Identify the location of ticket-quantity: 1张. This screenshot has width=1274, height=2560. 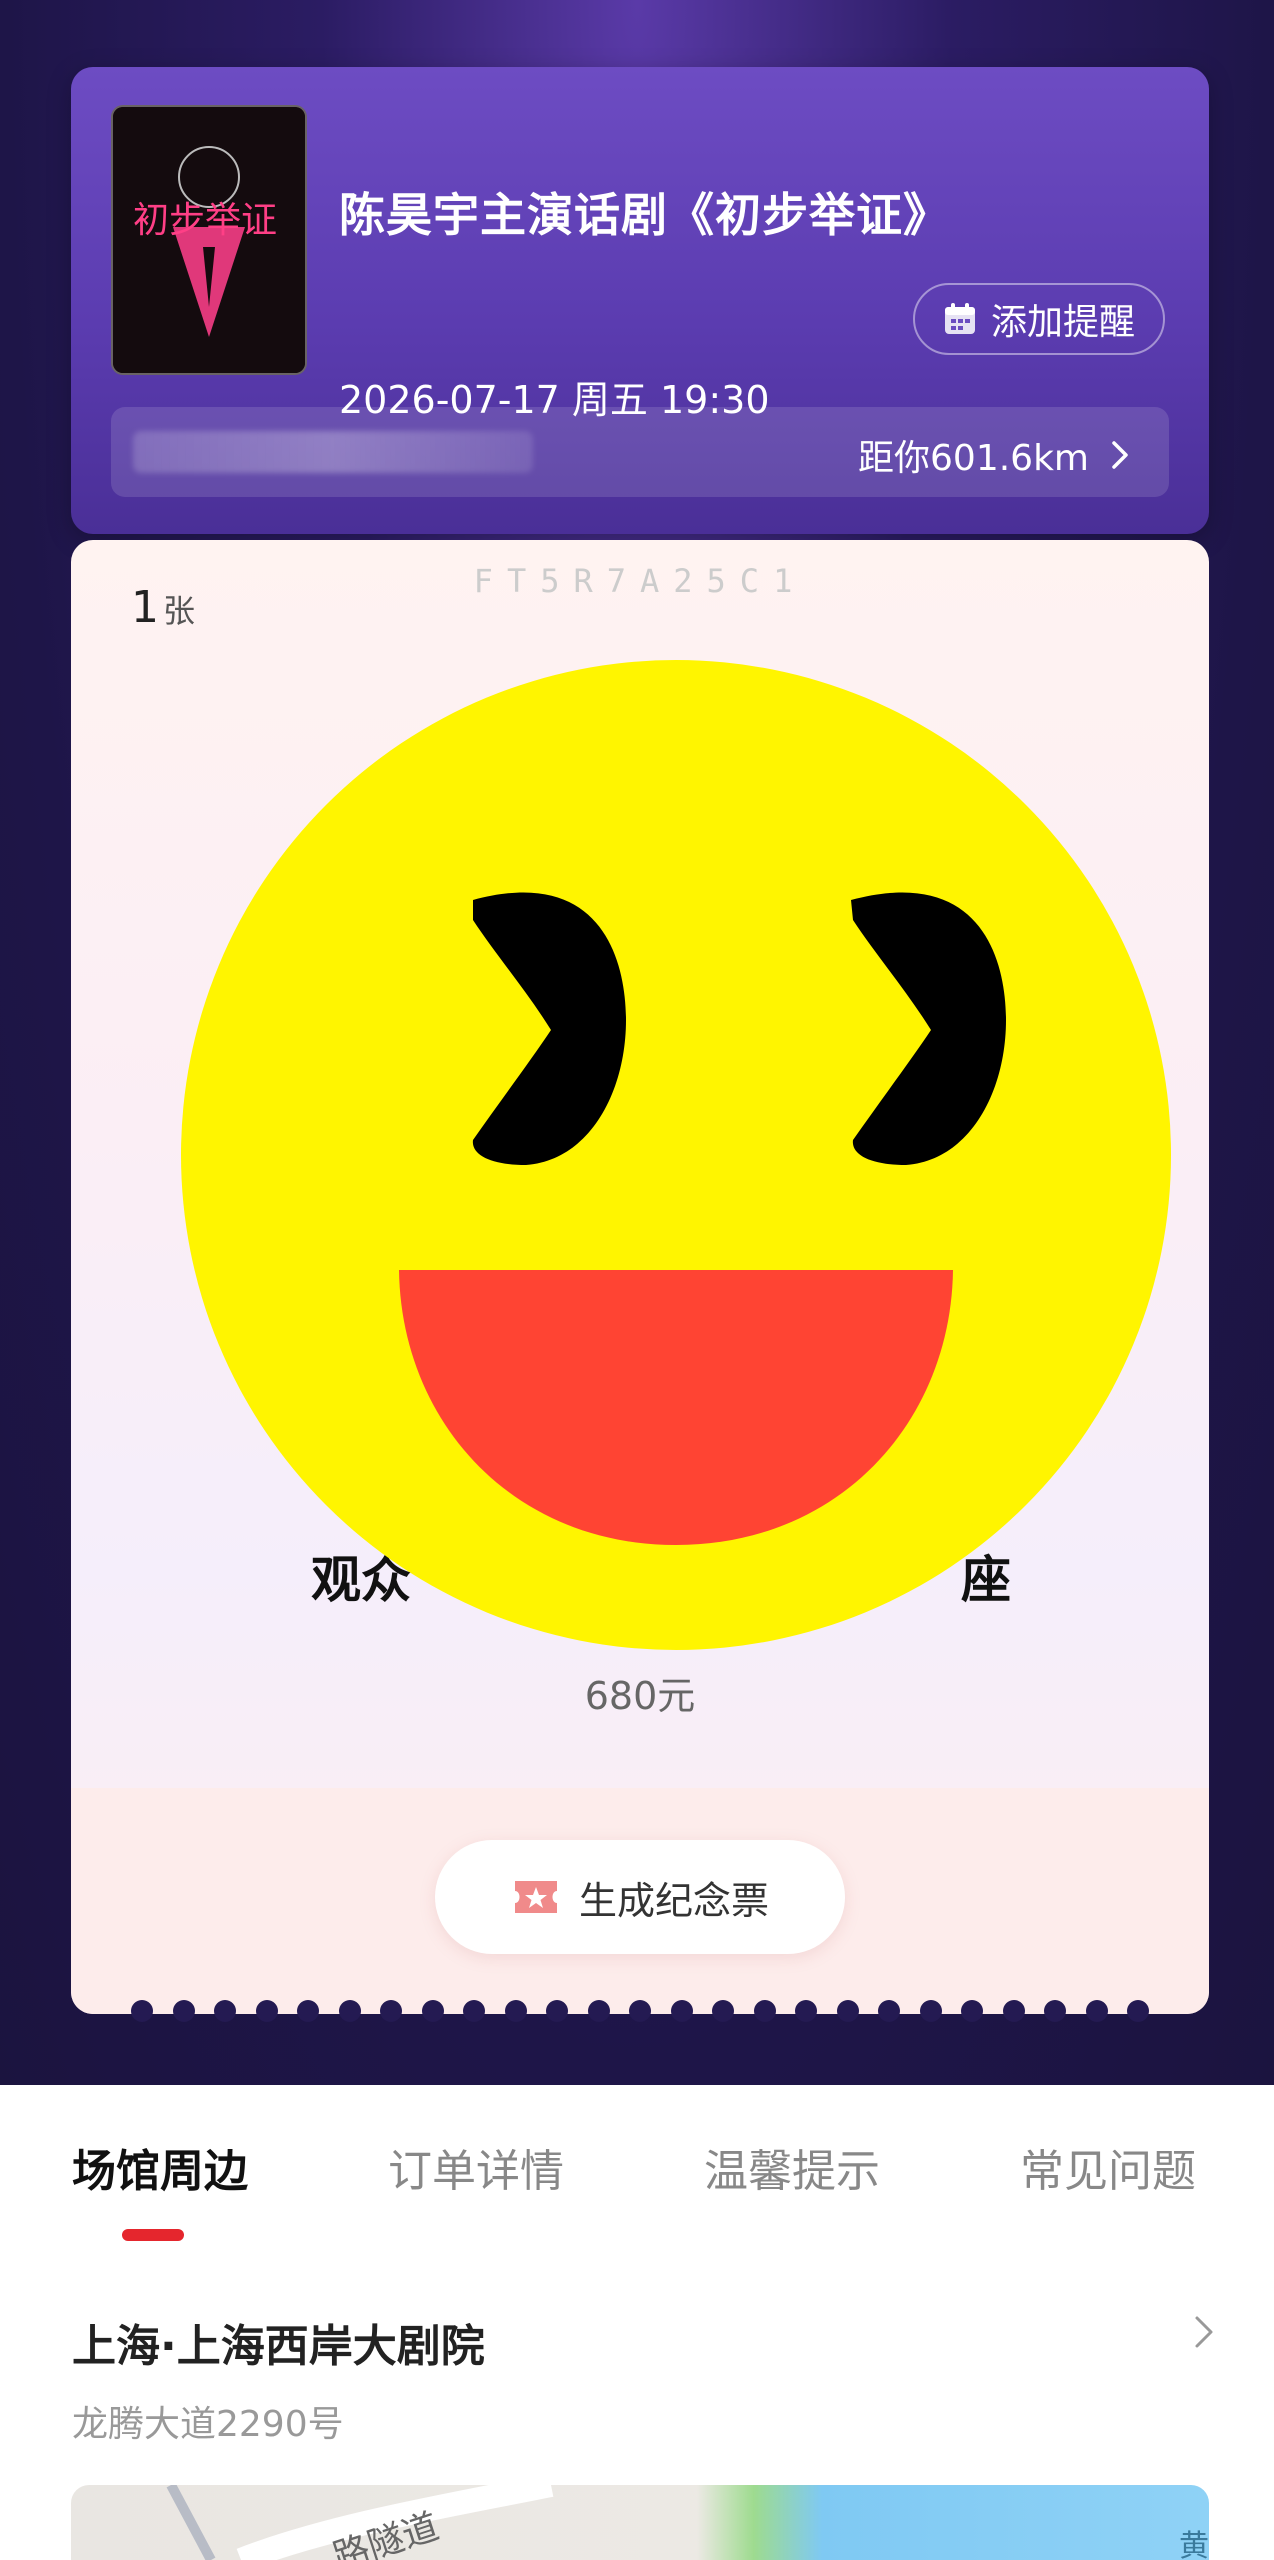
(163, 607).